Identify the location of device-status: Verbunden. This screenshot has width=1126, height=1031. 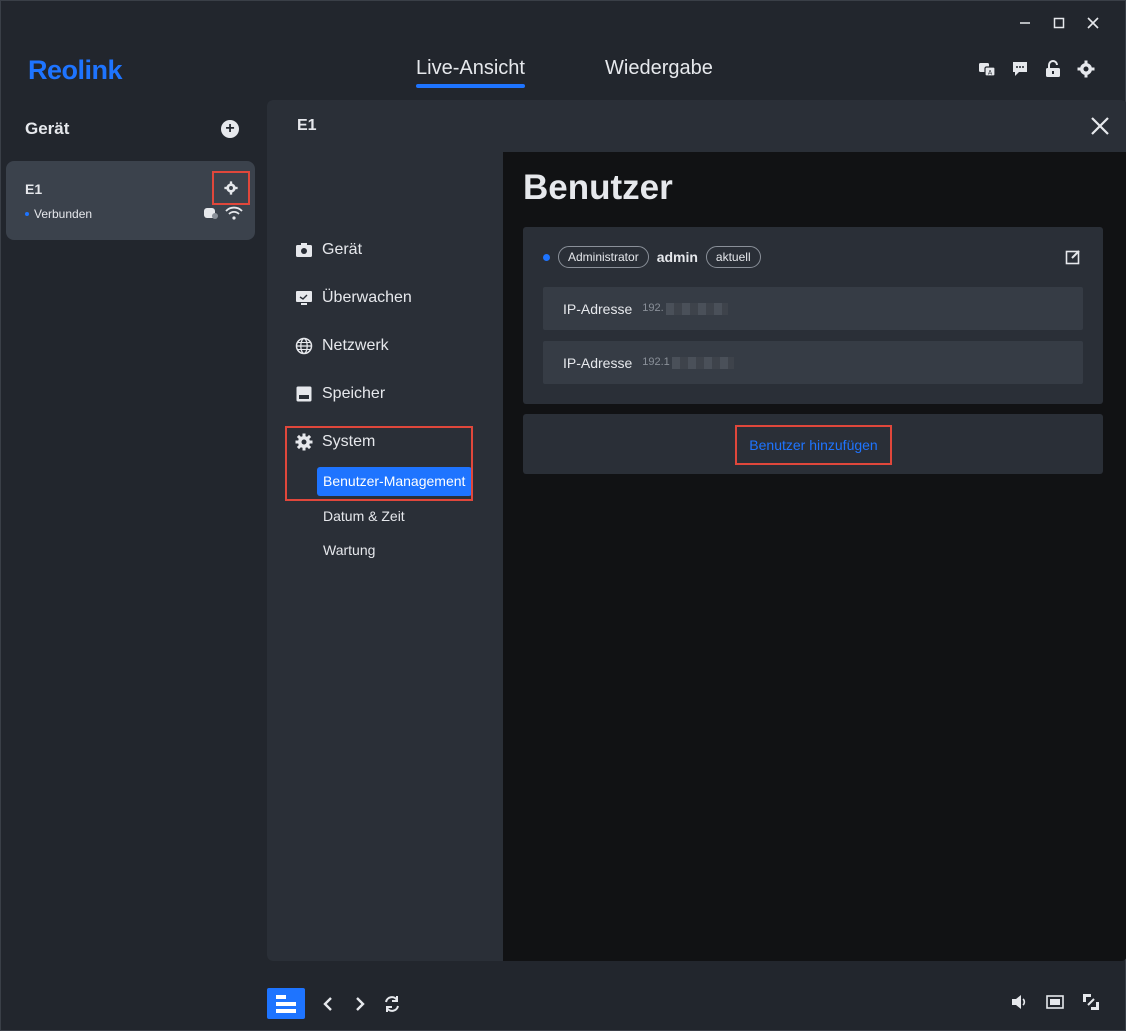
(58, 214).